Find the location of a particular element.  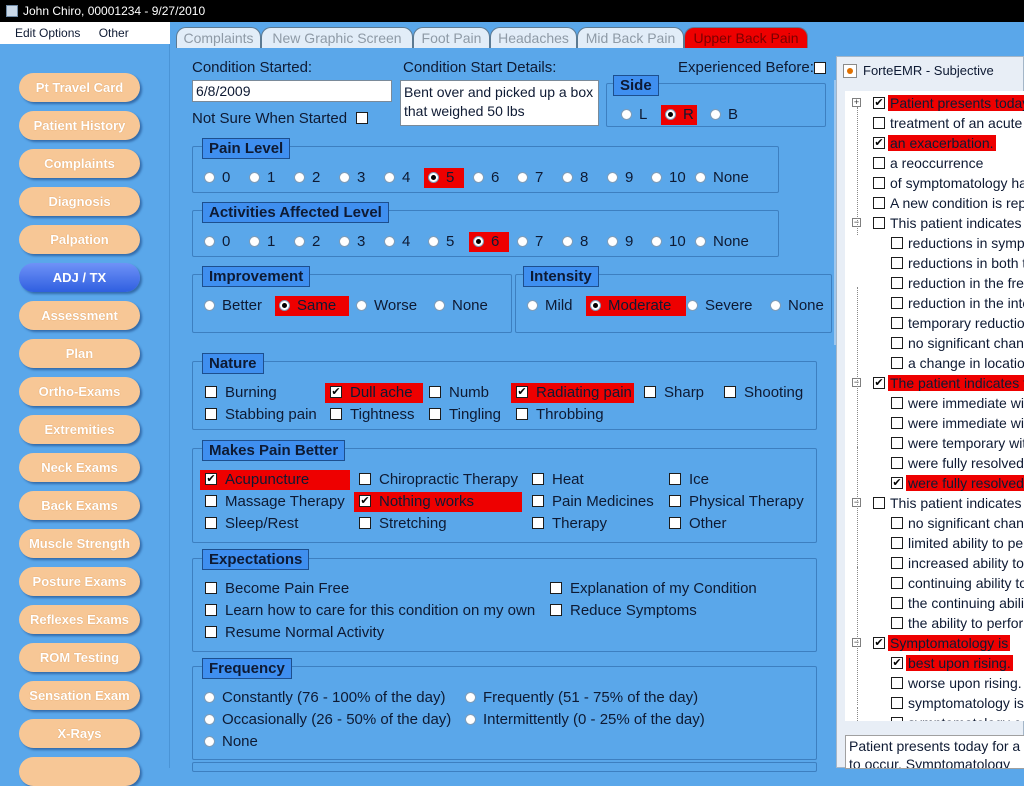

intensity-option-none: None is located at coordinates (795, 306).